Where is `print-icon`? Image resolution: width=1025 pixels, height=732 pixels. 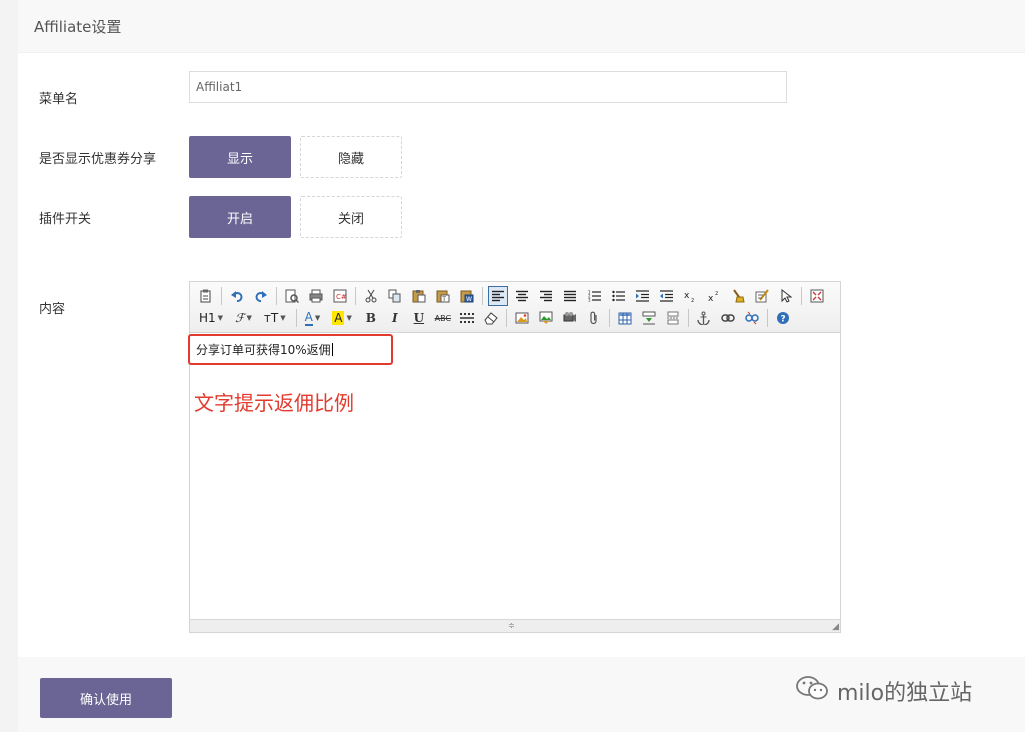
print-icon is located at coordinates (316, 296).